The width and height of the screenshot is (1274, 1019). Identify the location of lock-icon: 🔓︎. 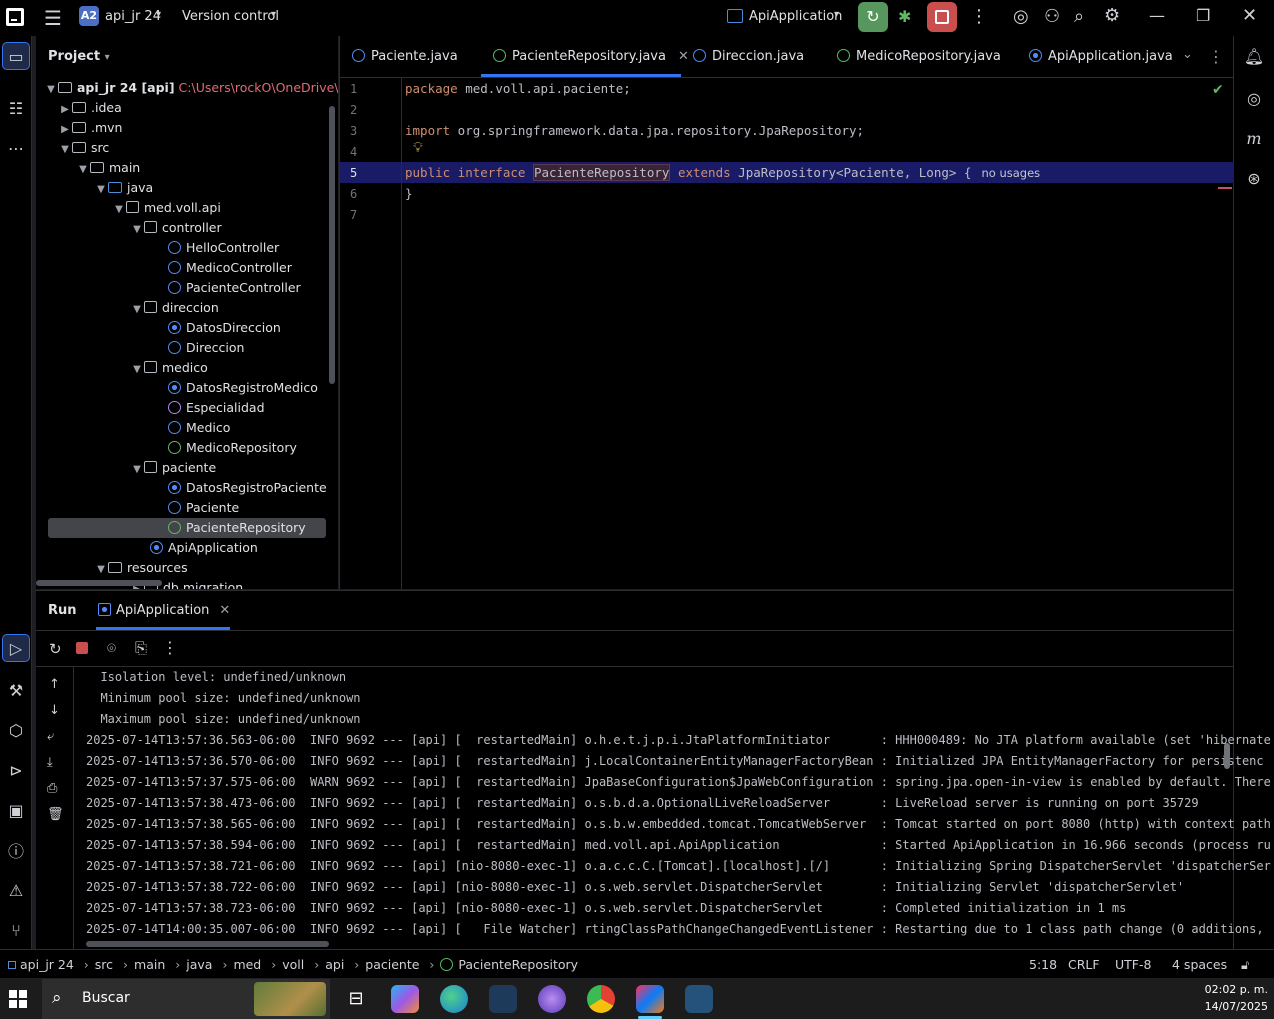
(1245, 965).